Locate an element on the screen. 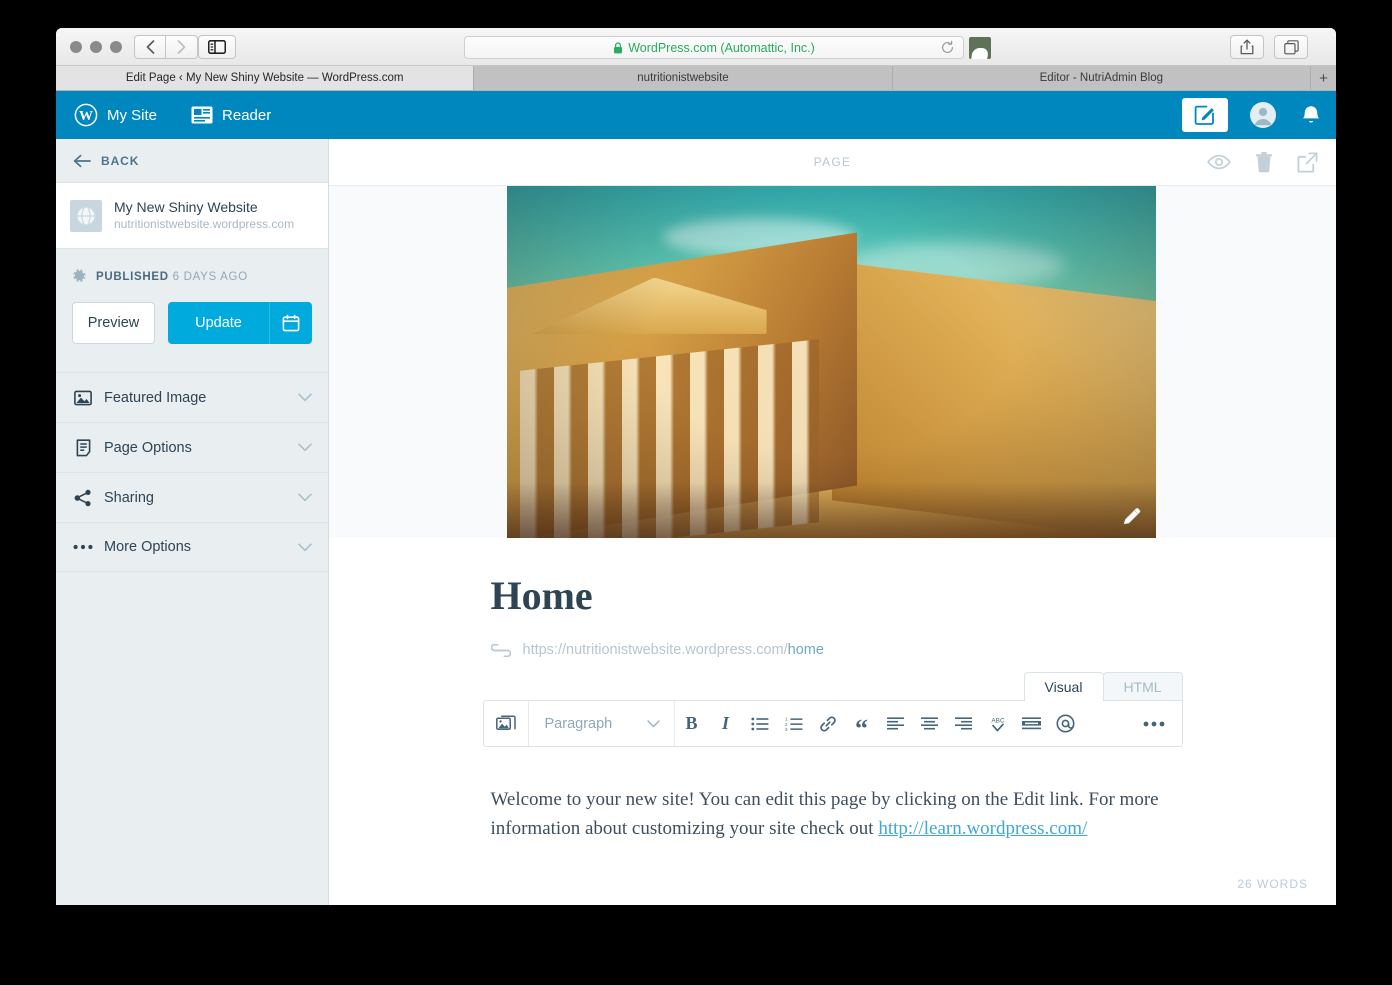 The width and height of the screenshot is (1392, 985). bell-icon is located at coordinates (1311, 115).